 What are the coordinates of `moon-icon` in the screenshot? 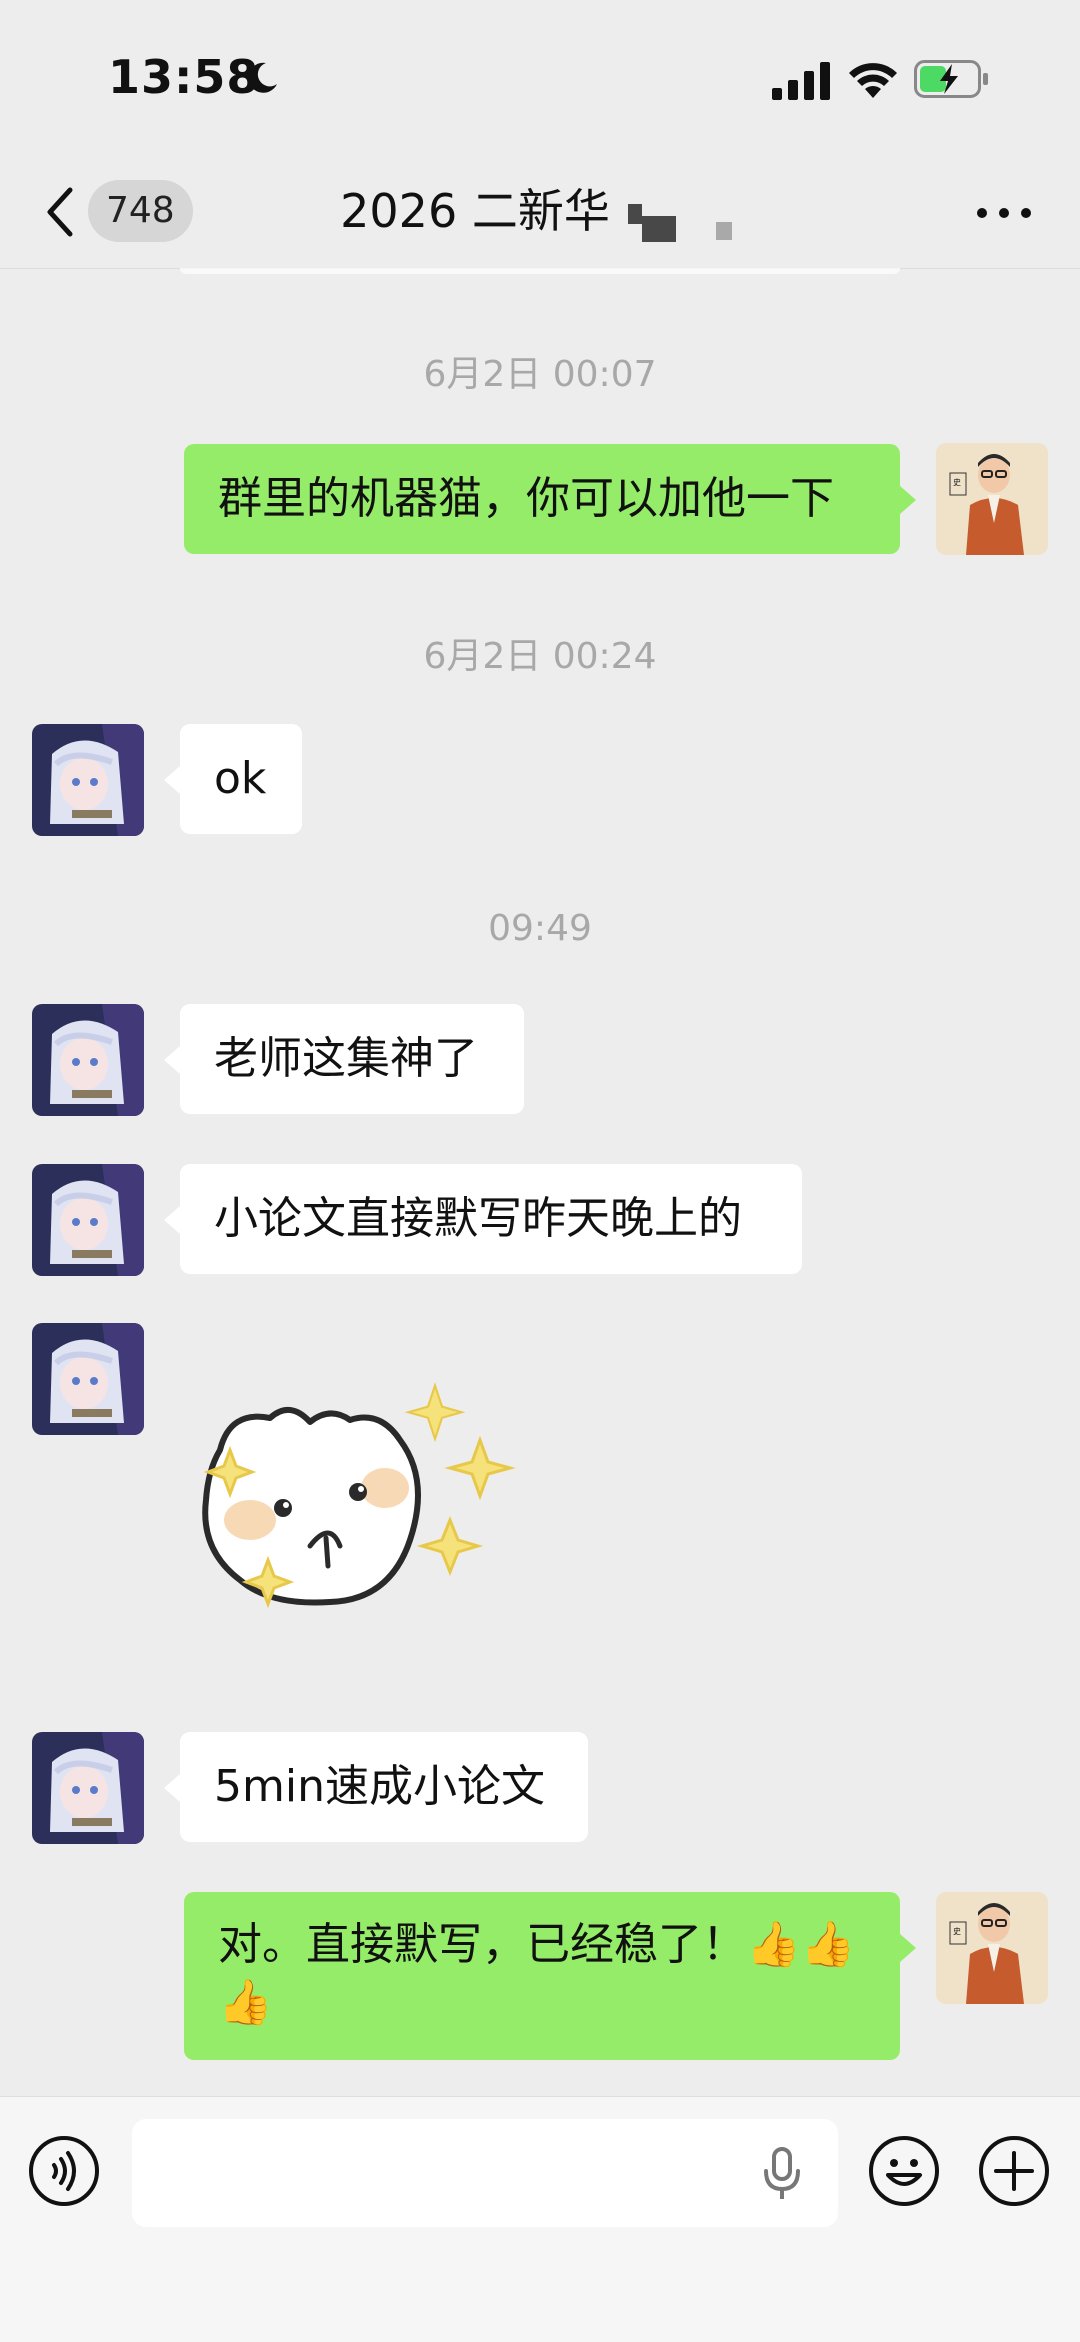 It's located at (262, 77).